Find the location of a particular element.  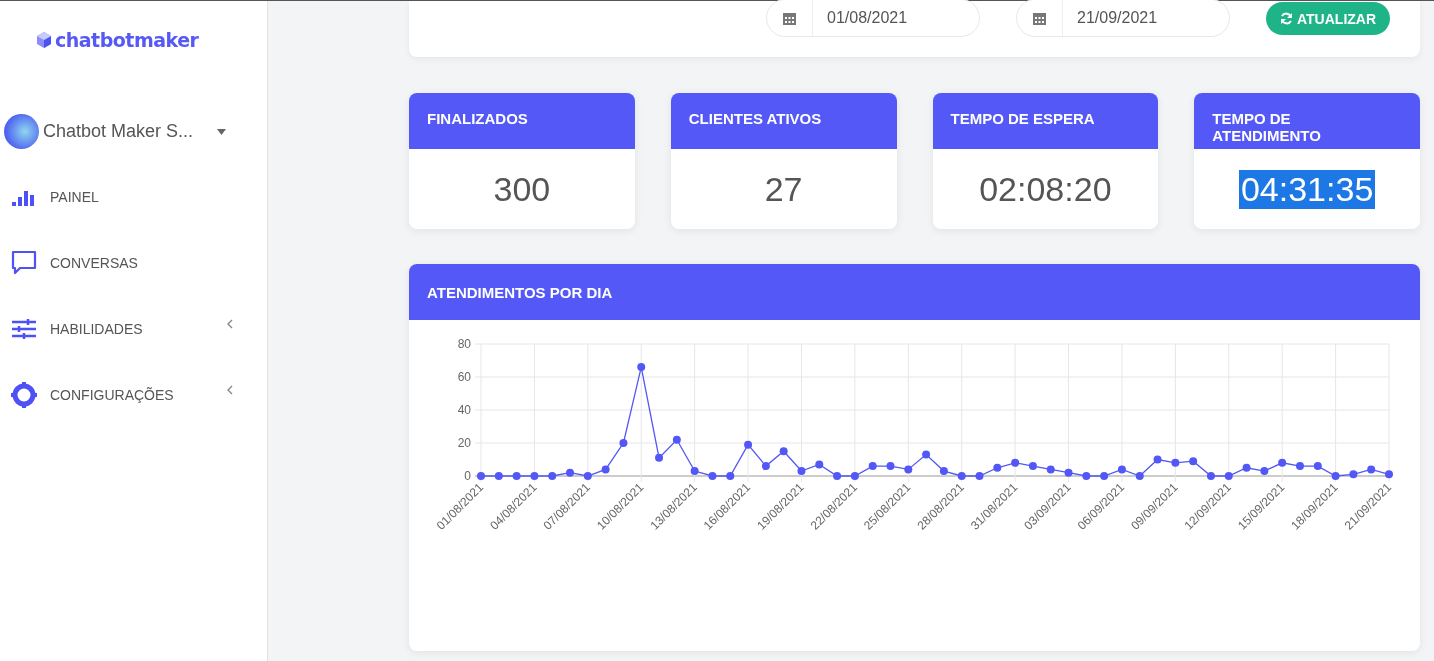

stat-value: 04:31:35 is located at coordinates (1307, 189).